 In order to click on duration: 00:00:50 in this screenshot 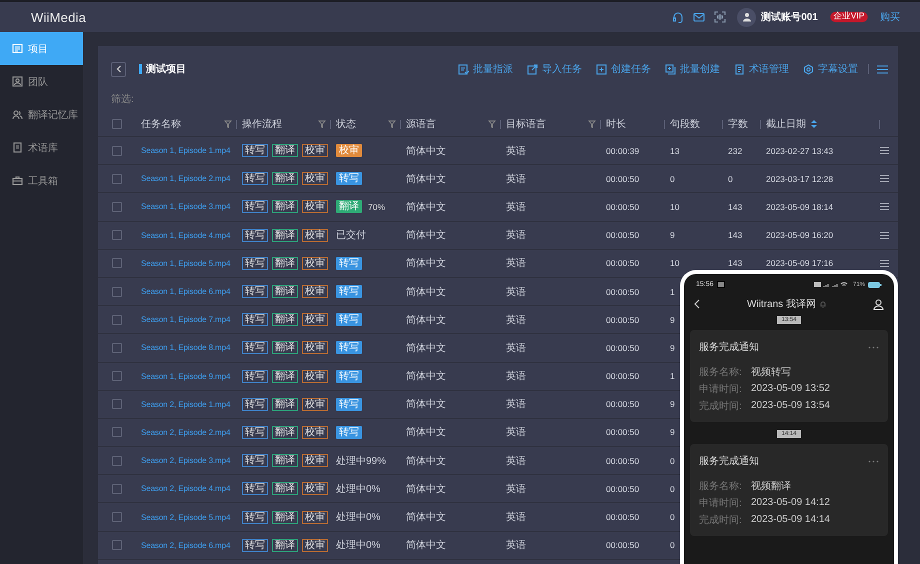, I will do `click(623, 432)`.